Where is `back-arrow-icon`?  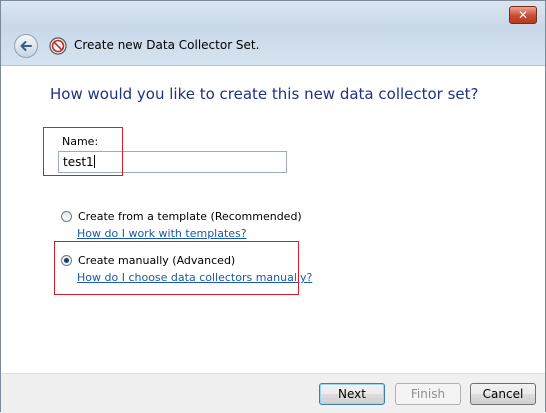
back-arrow-icon is located at coordinates (26, 46).